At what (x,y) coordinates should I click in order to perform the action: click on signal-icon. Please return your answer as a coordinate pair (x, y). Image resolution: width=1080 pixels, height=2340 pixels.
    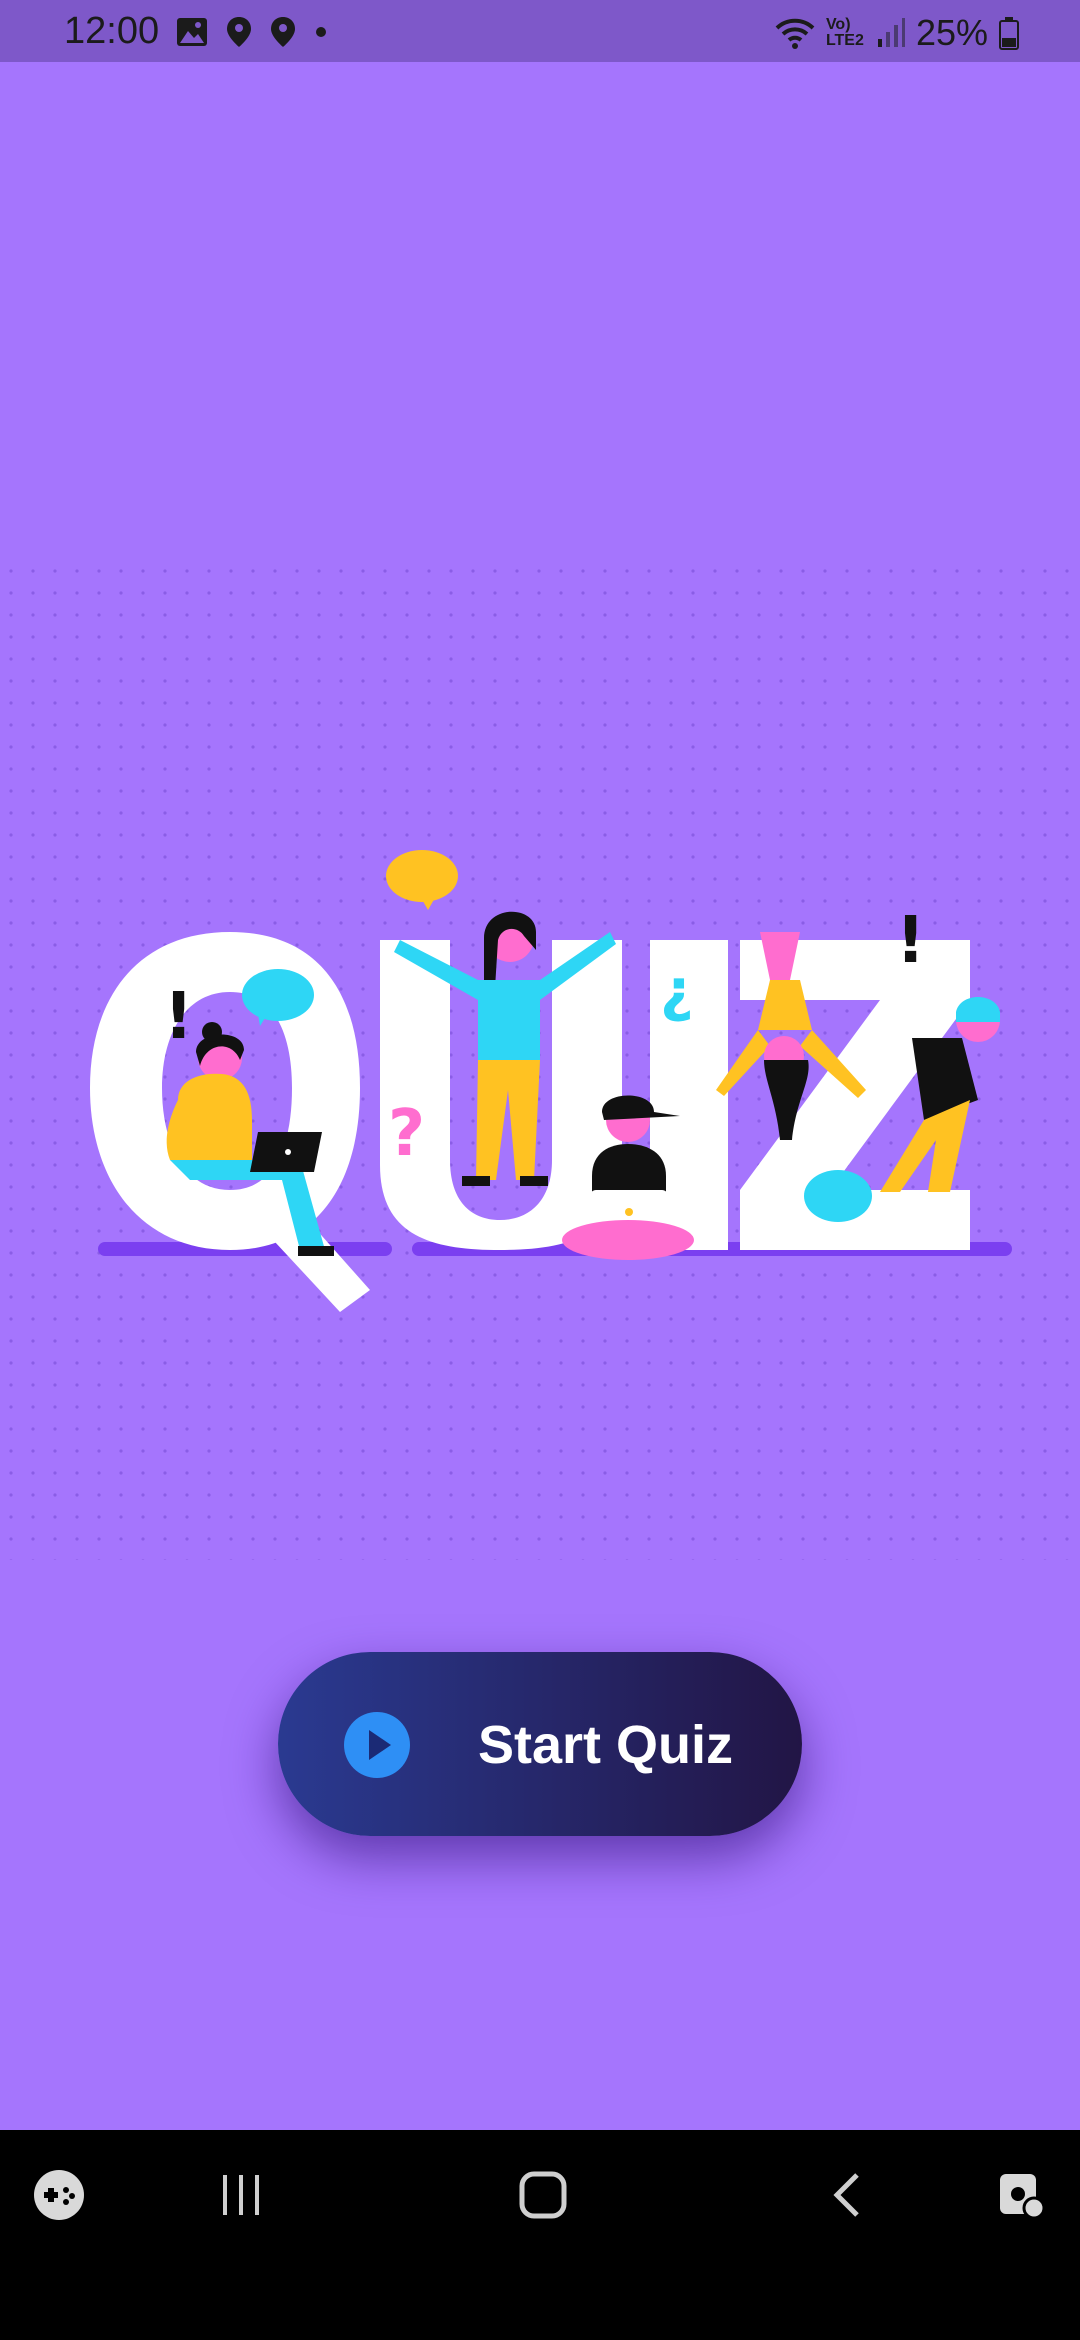
    Looking at the image, I should click on (891, 32).